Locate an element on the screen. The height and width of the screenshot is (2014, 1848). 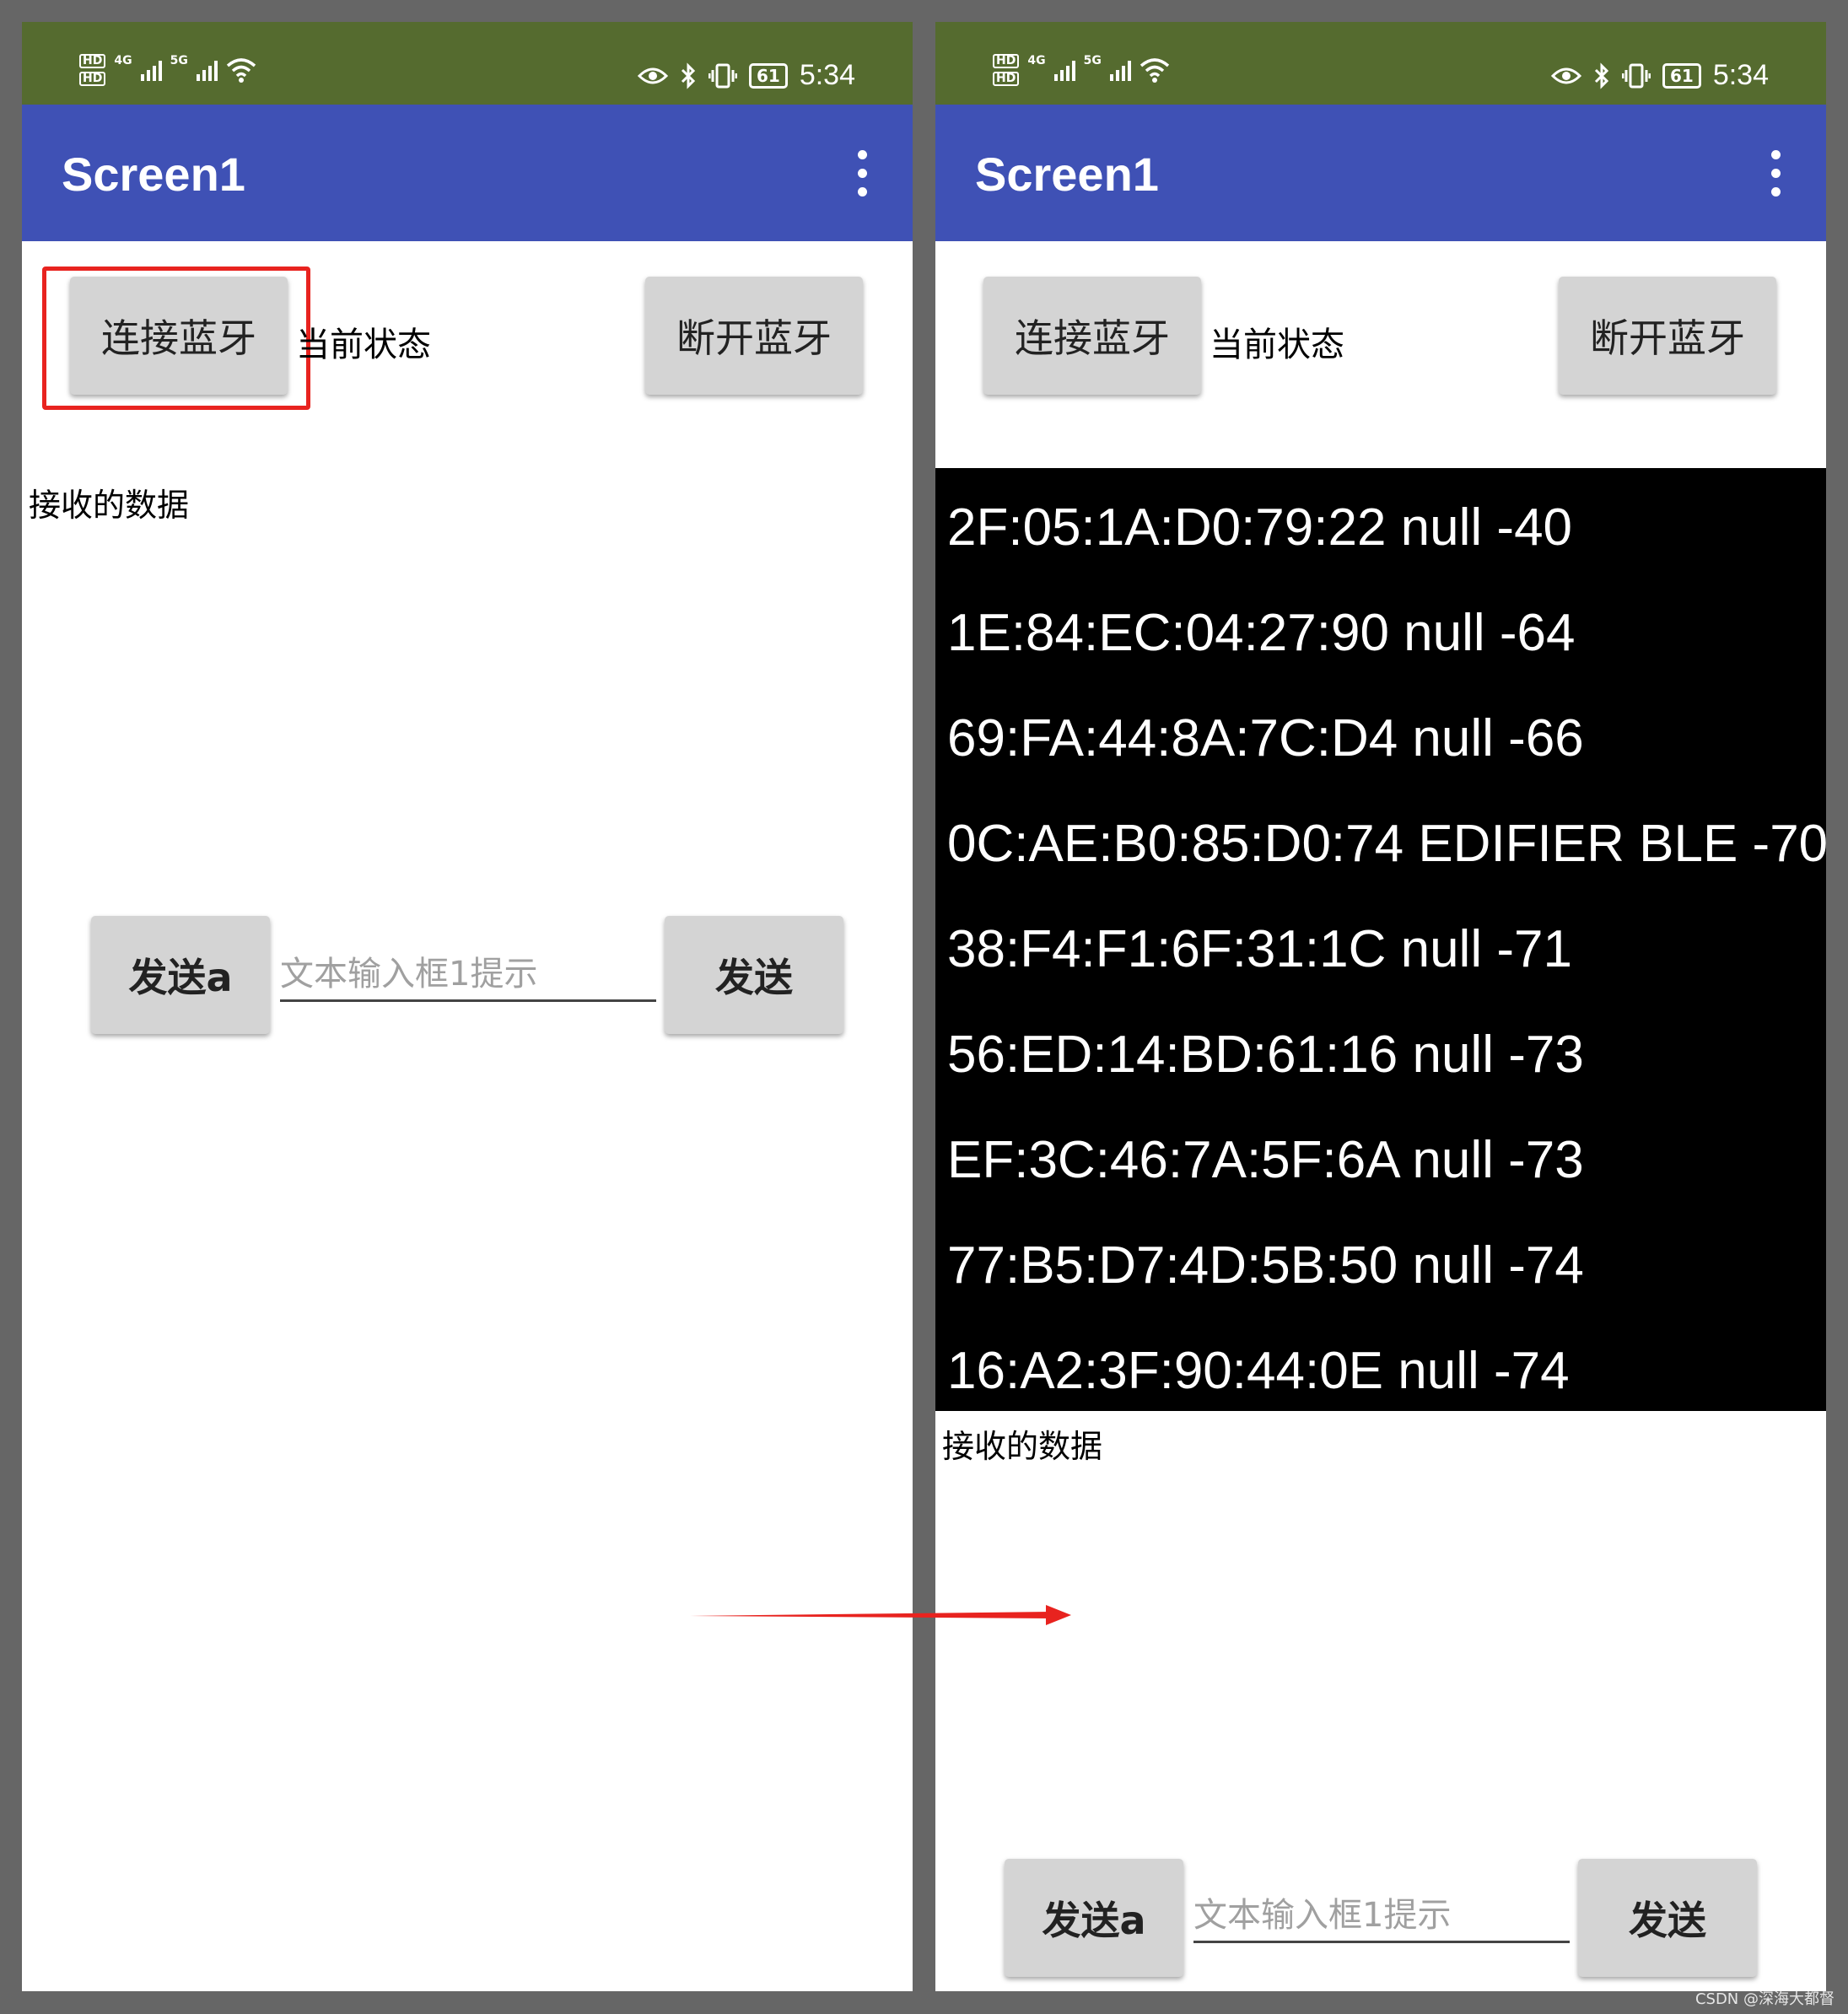
device-list-item: 16:A2:3F:90:44:0E null -74 is located at coordinates (1380, 1361).